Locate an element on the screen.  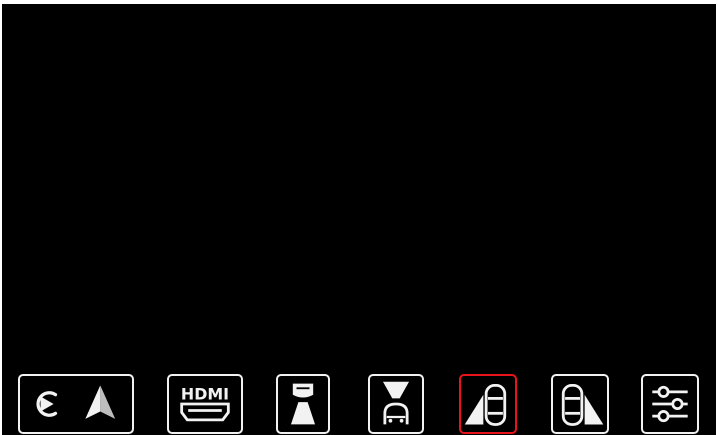
hdmi-icon: HDMI is located at coordinates (205, 403).